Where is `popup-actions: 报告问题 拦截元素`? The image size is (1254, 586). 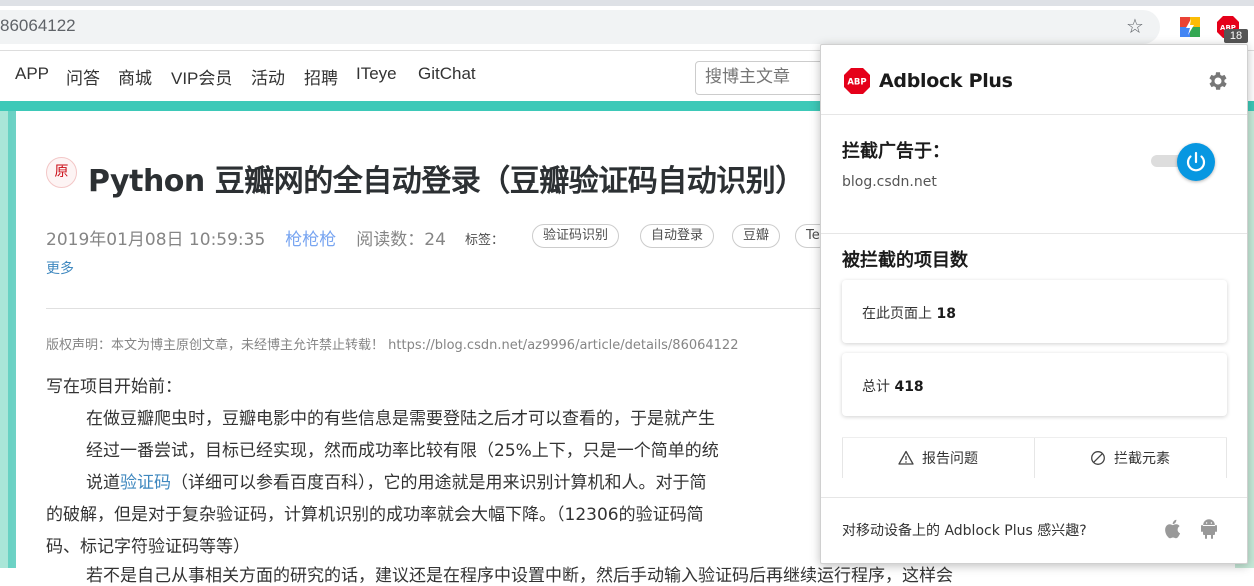
popup-actions: 报告问题 拦截元素 is located at coordinates (1034, 458).